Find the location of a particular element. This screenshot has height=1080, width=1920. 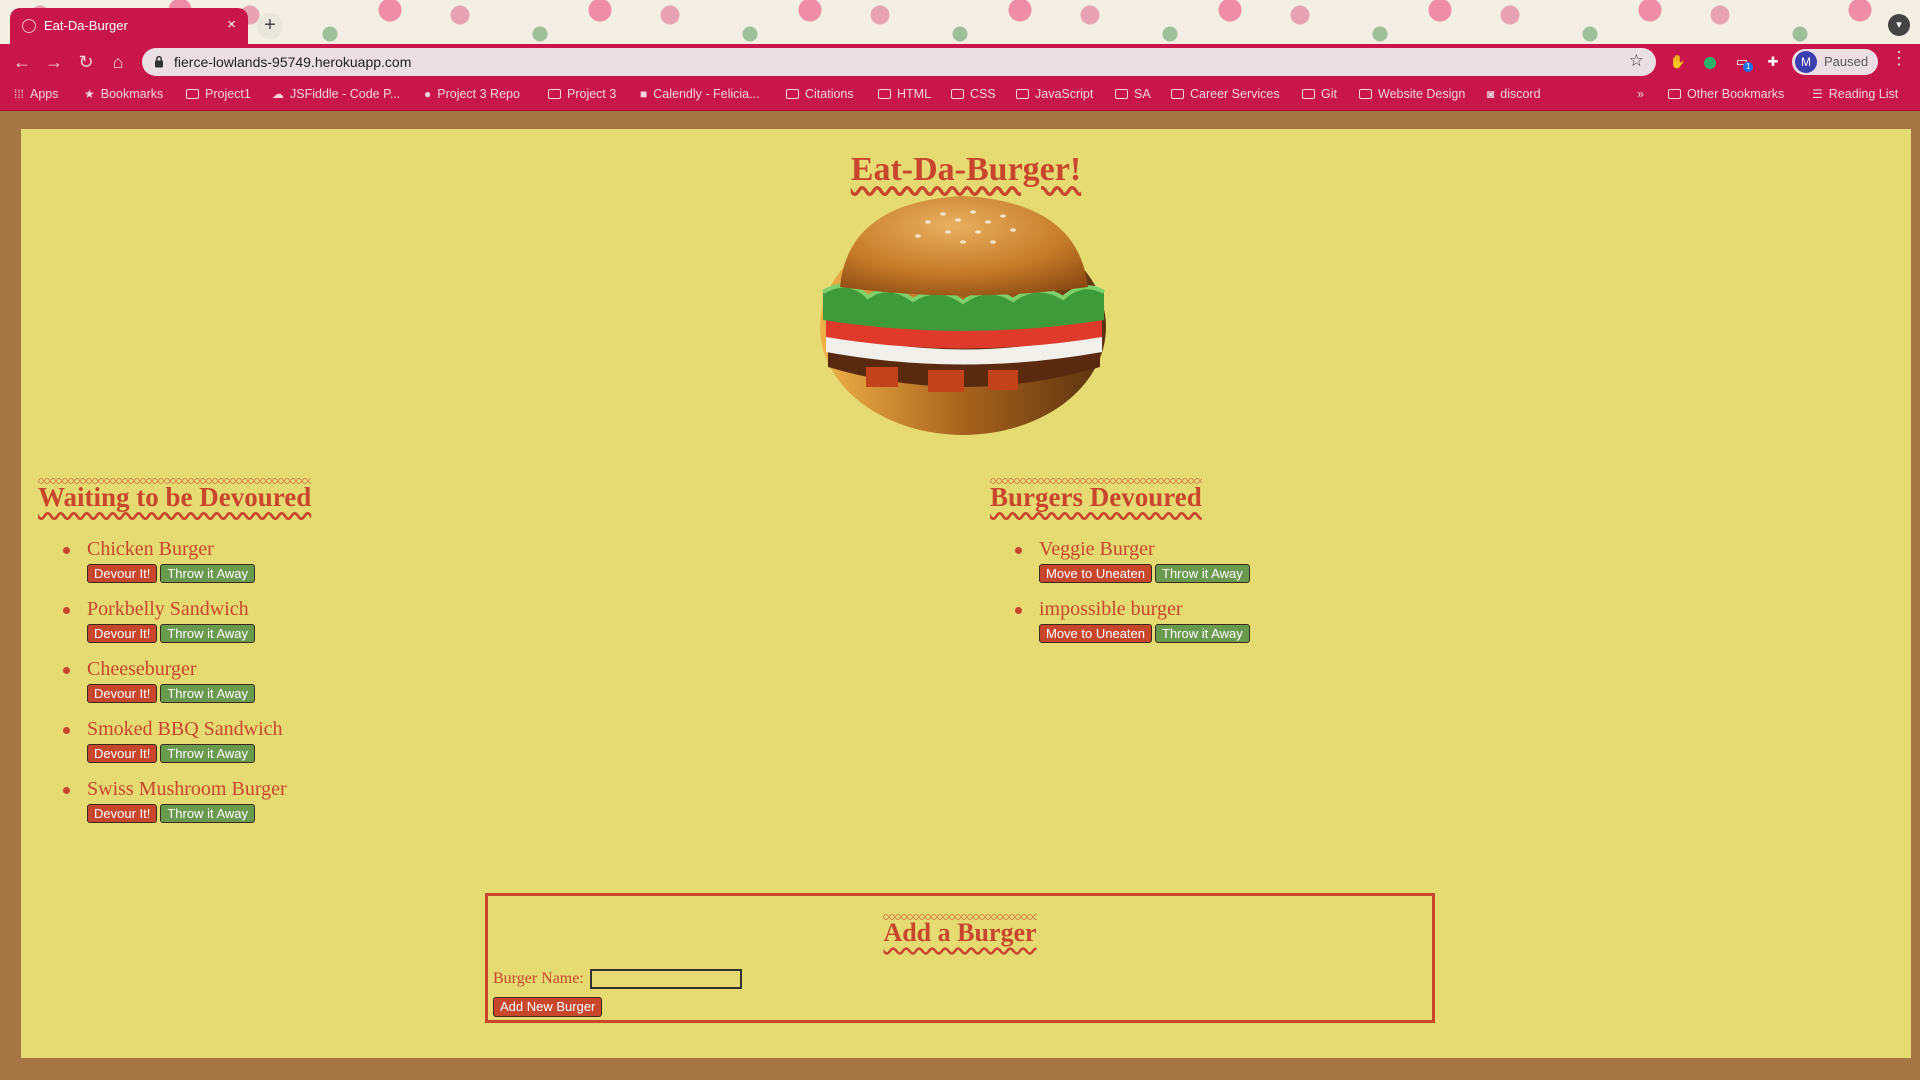

burger-name: impossible burger is located at coordinates (1111, 609).